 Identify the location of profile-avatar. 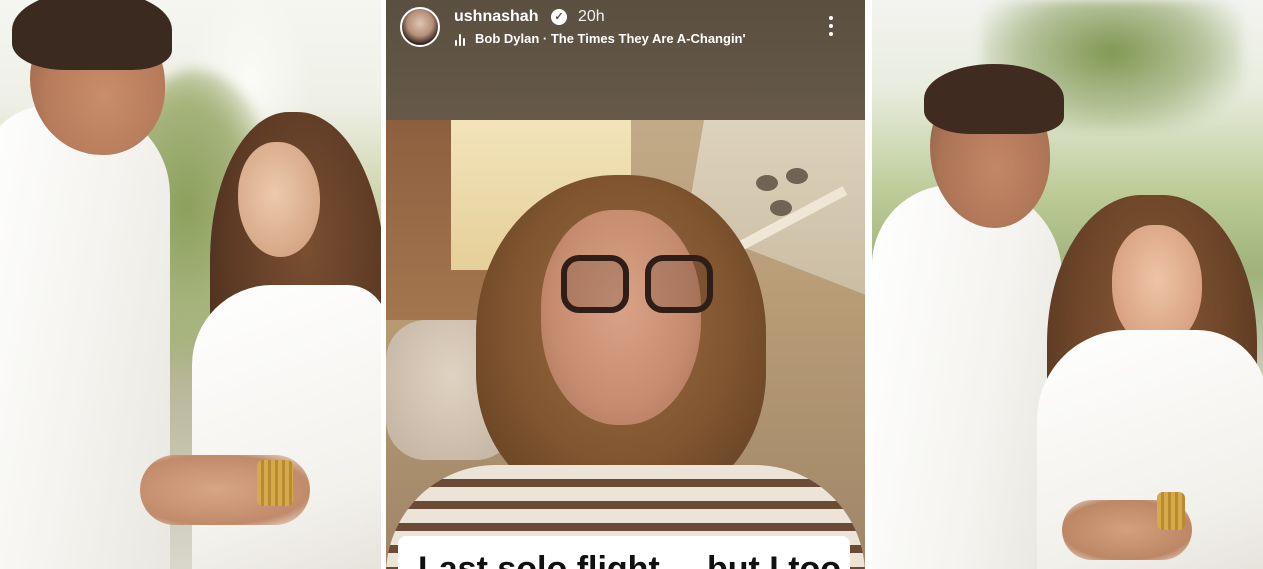
(420, 27).